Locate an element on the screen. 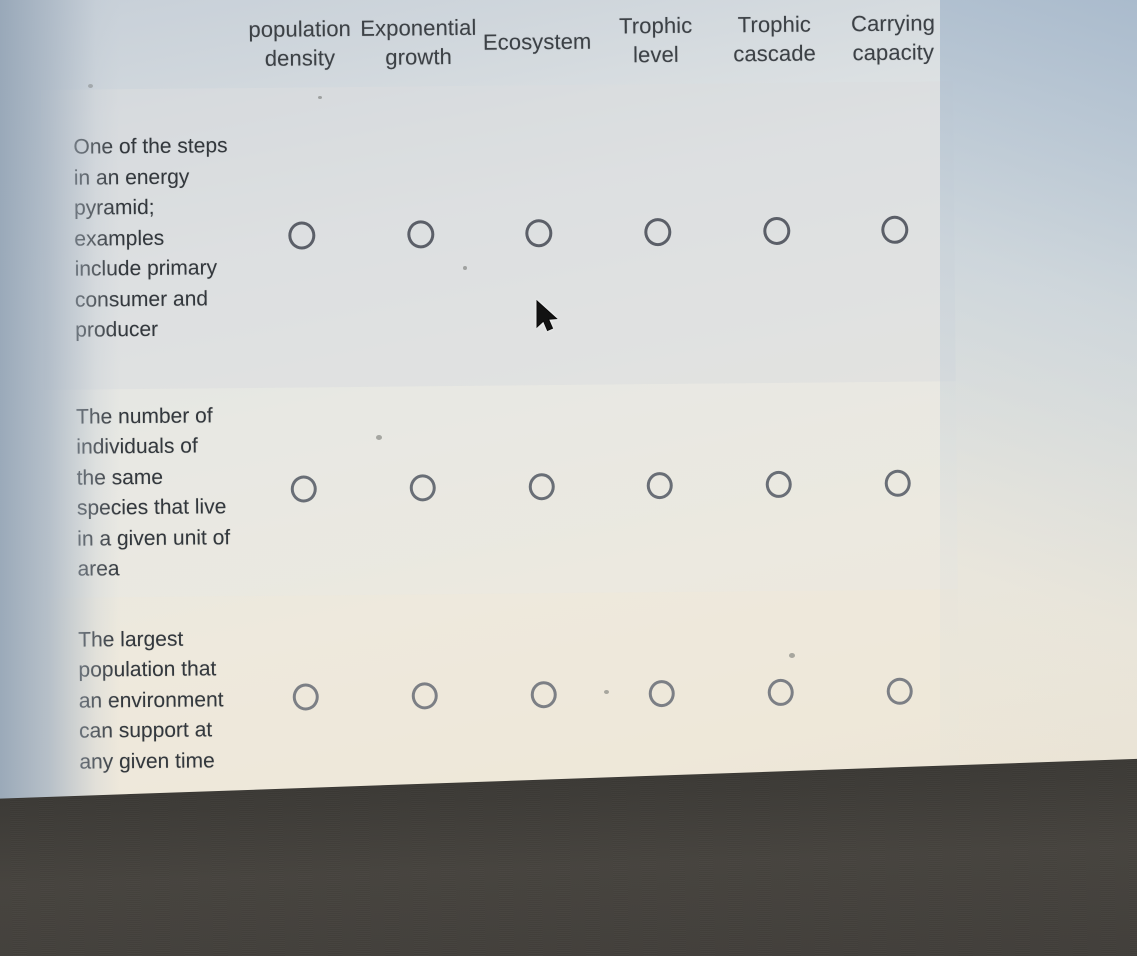 This screenshot has height=956, width=1137. column-header-label: Exponential growth is located at coordinates (418, 42).